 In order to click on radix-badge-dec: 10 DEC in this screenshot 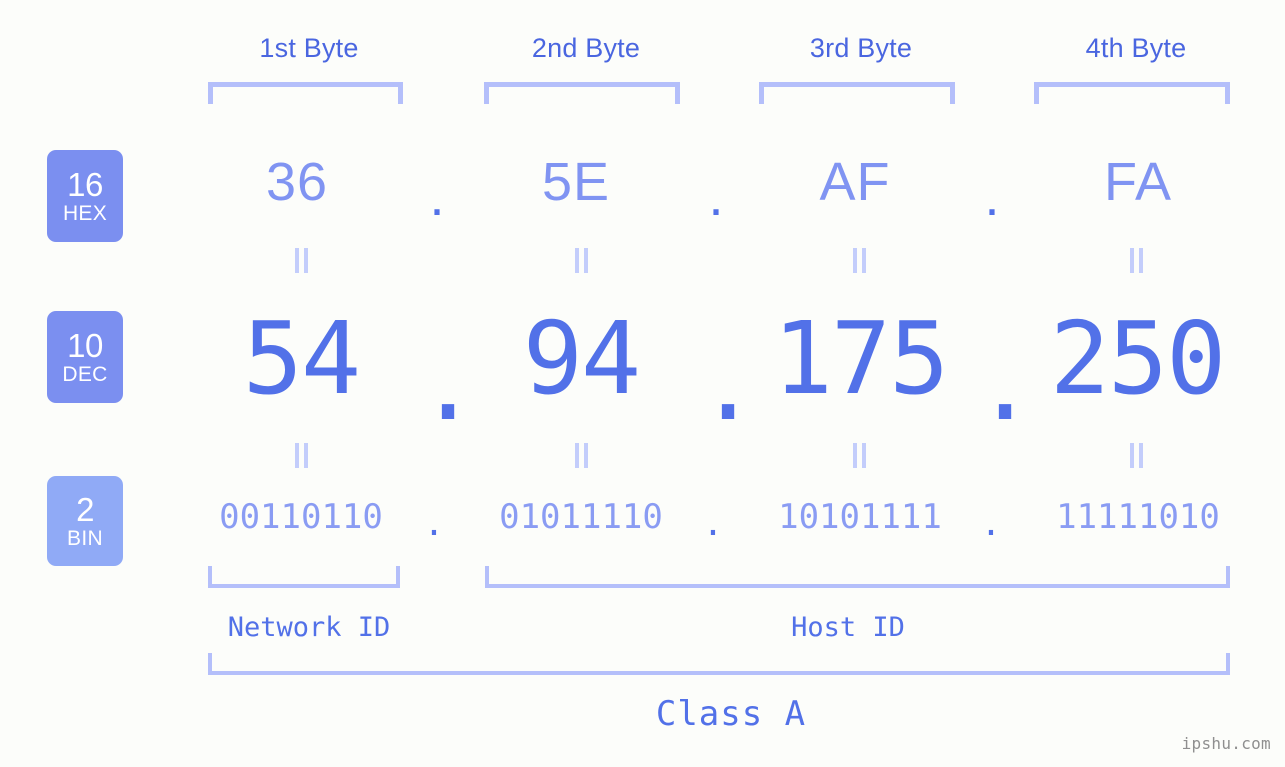, I will do `click(85, 357)`.